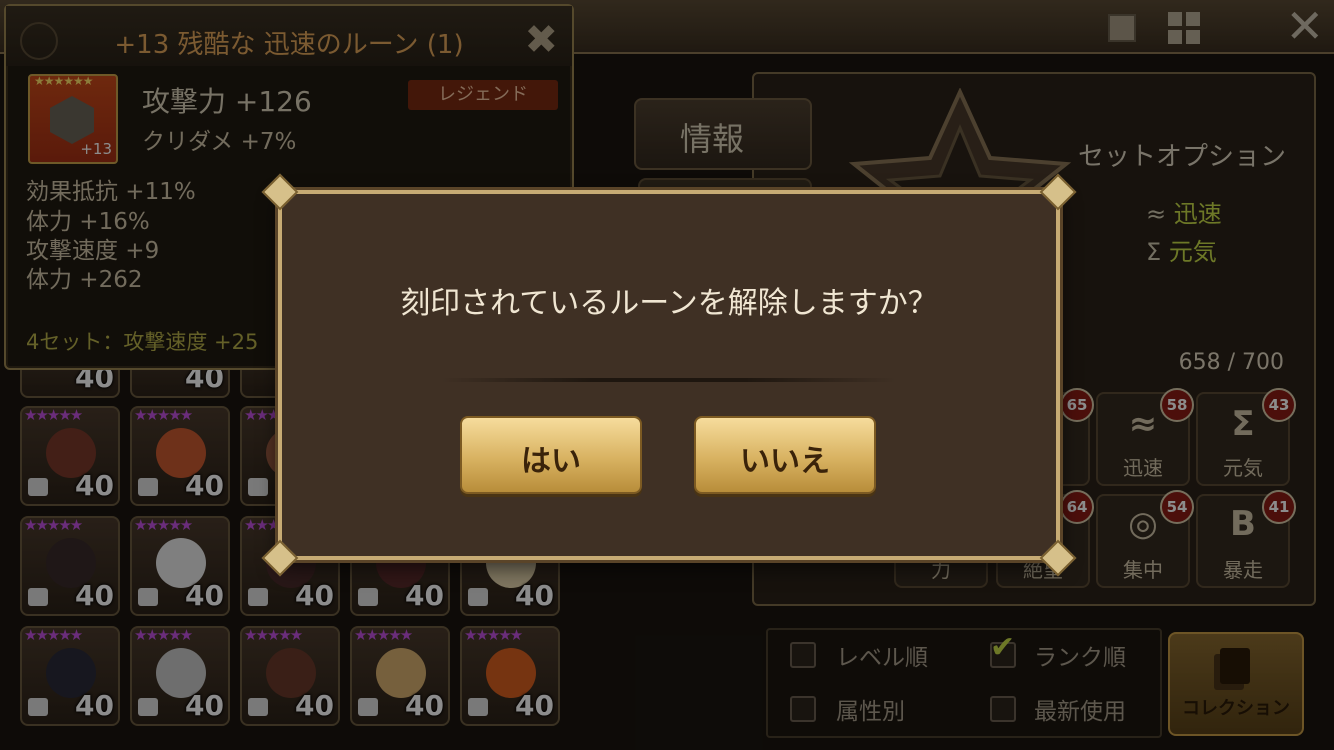 This screenshot has height=750, width=1334. I want to click on dialog-divider, so click(669, 380).